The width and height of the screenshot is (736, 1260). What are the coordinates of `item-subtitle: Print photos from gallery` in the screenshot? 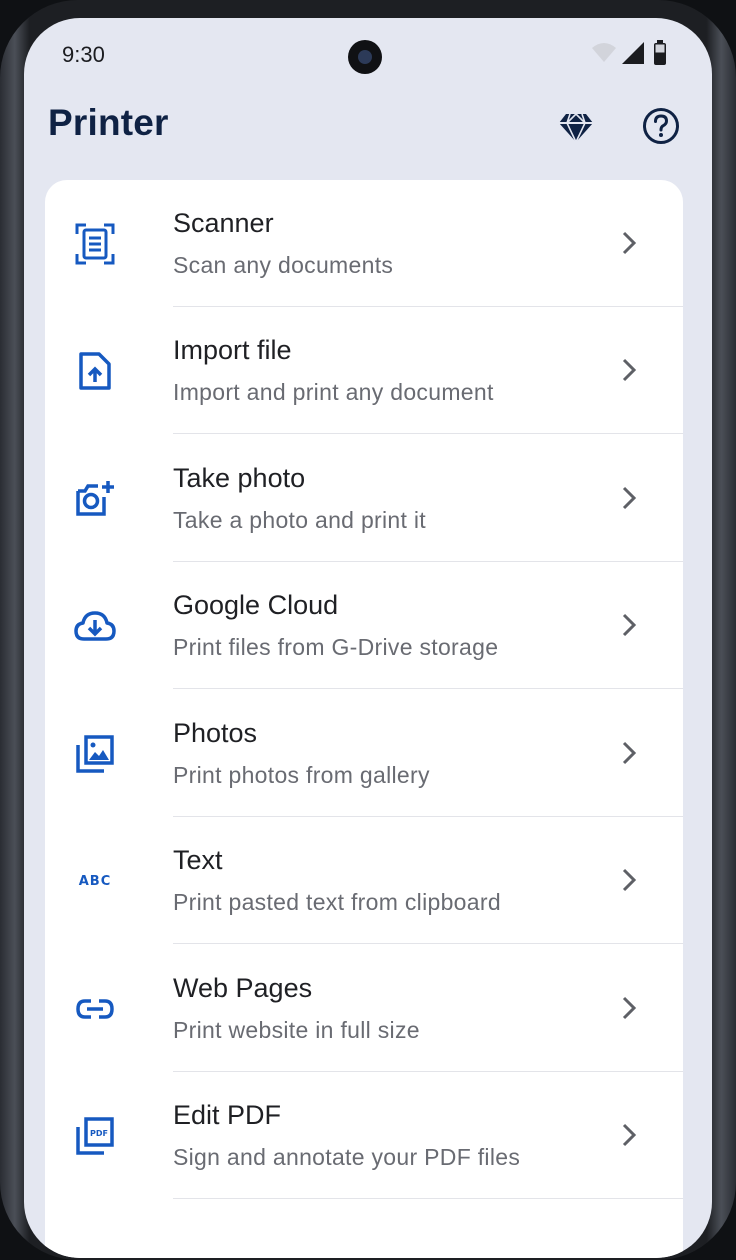 It's located at (301, 775).